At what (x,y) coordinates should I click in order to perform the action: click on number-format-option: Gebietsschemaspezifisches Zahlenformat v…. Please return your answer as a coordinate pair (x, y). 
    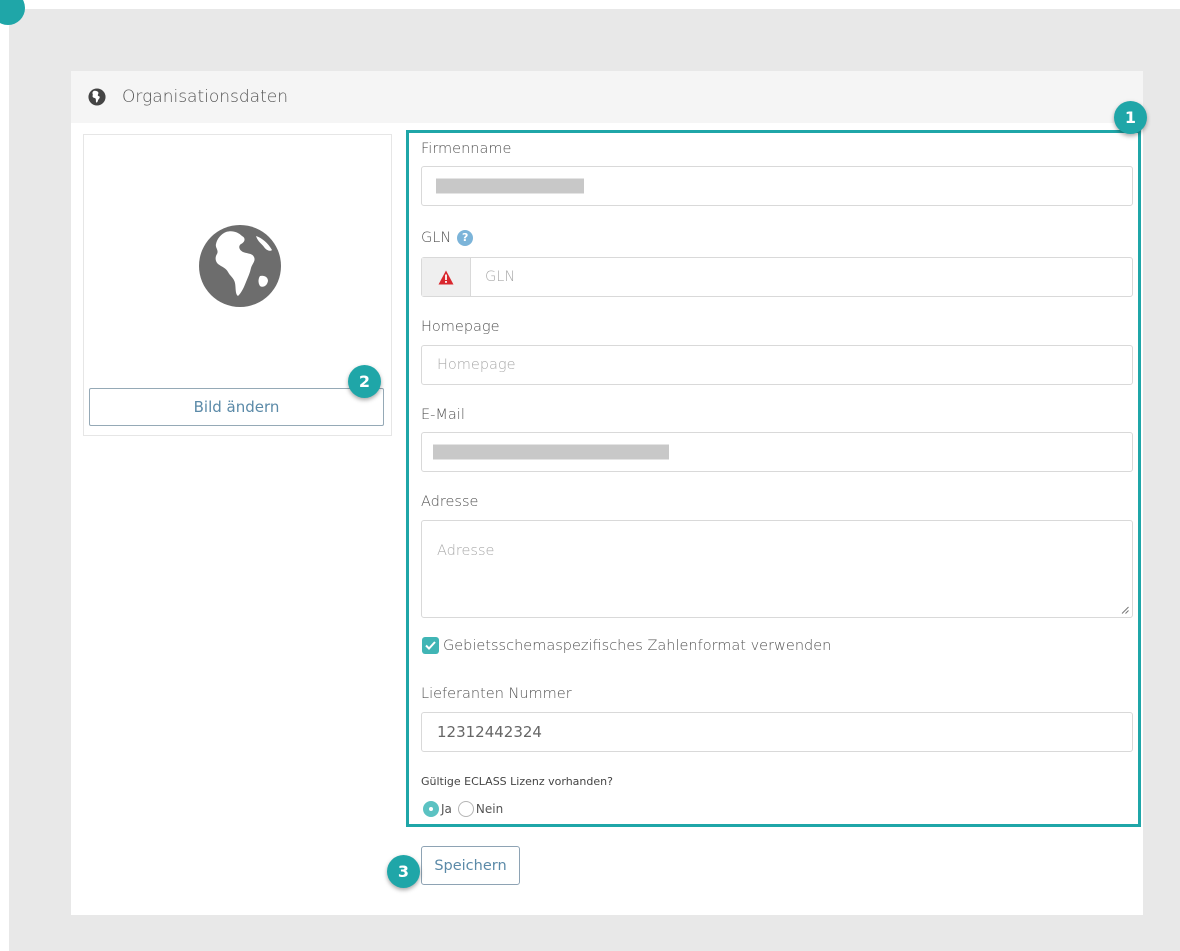
    Looking at the image, I should click on (626, 645).